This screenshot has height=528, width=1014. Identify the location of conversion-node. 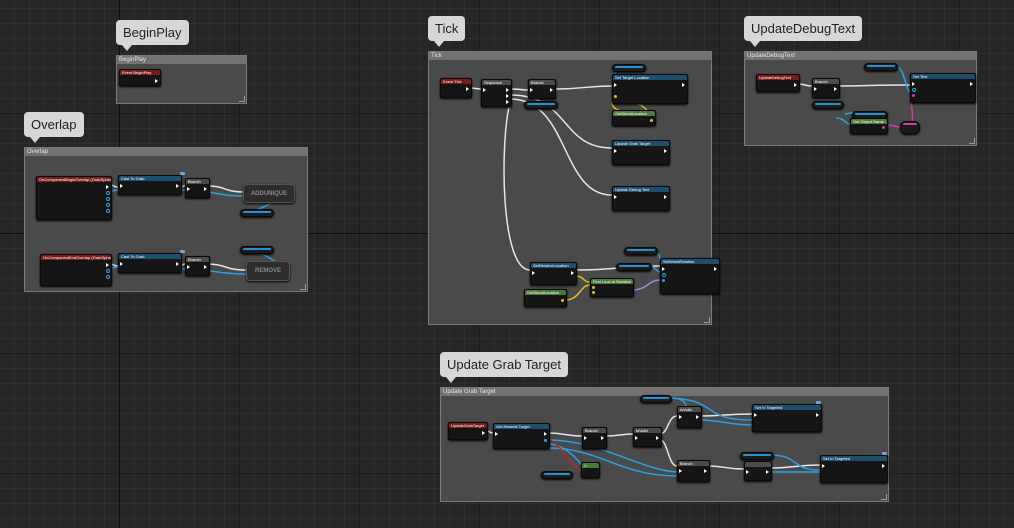
(910, 127).